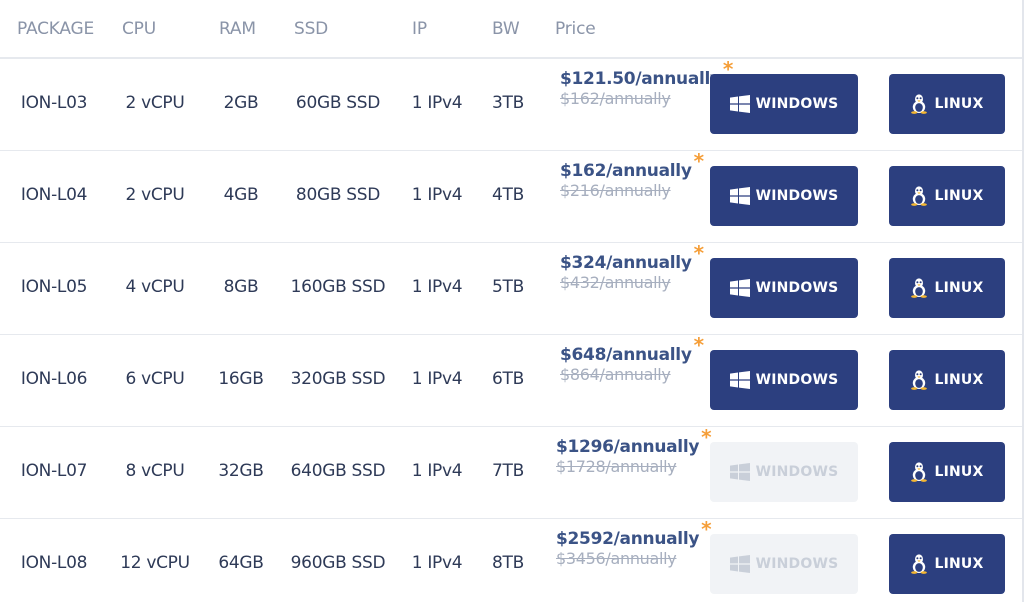 This screenshot has height=602, width=1024. I want to click on header-bw: BW, so click(506, 29).